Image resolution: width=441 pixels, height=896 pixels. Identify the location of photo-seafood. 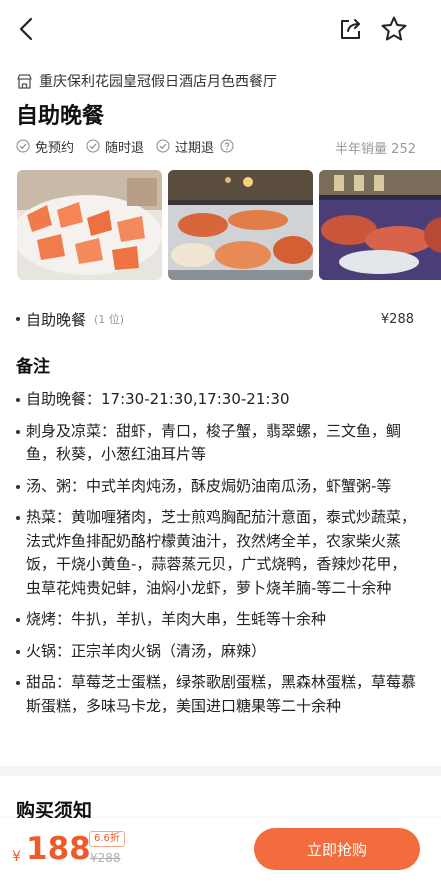
(380, 225).